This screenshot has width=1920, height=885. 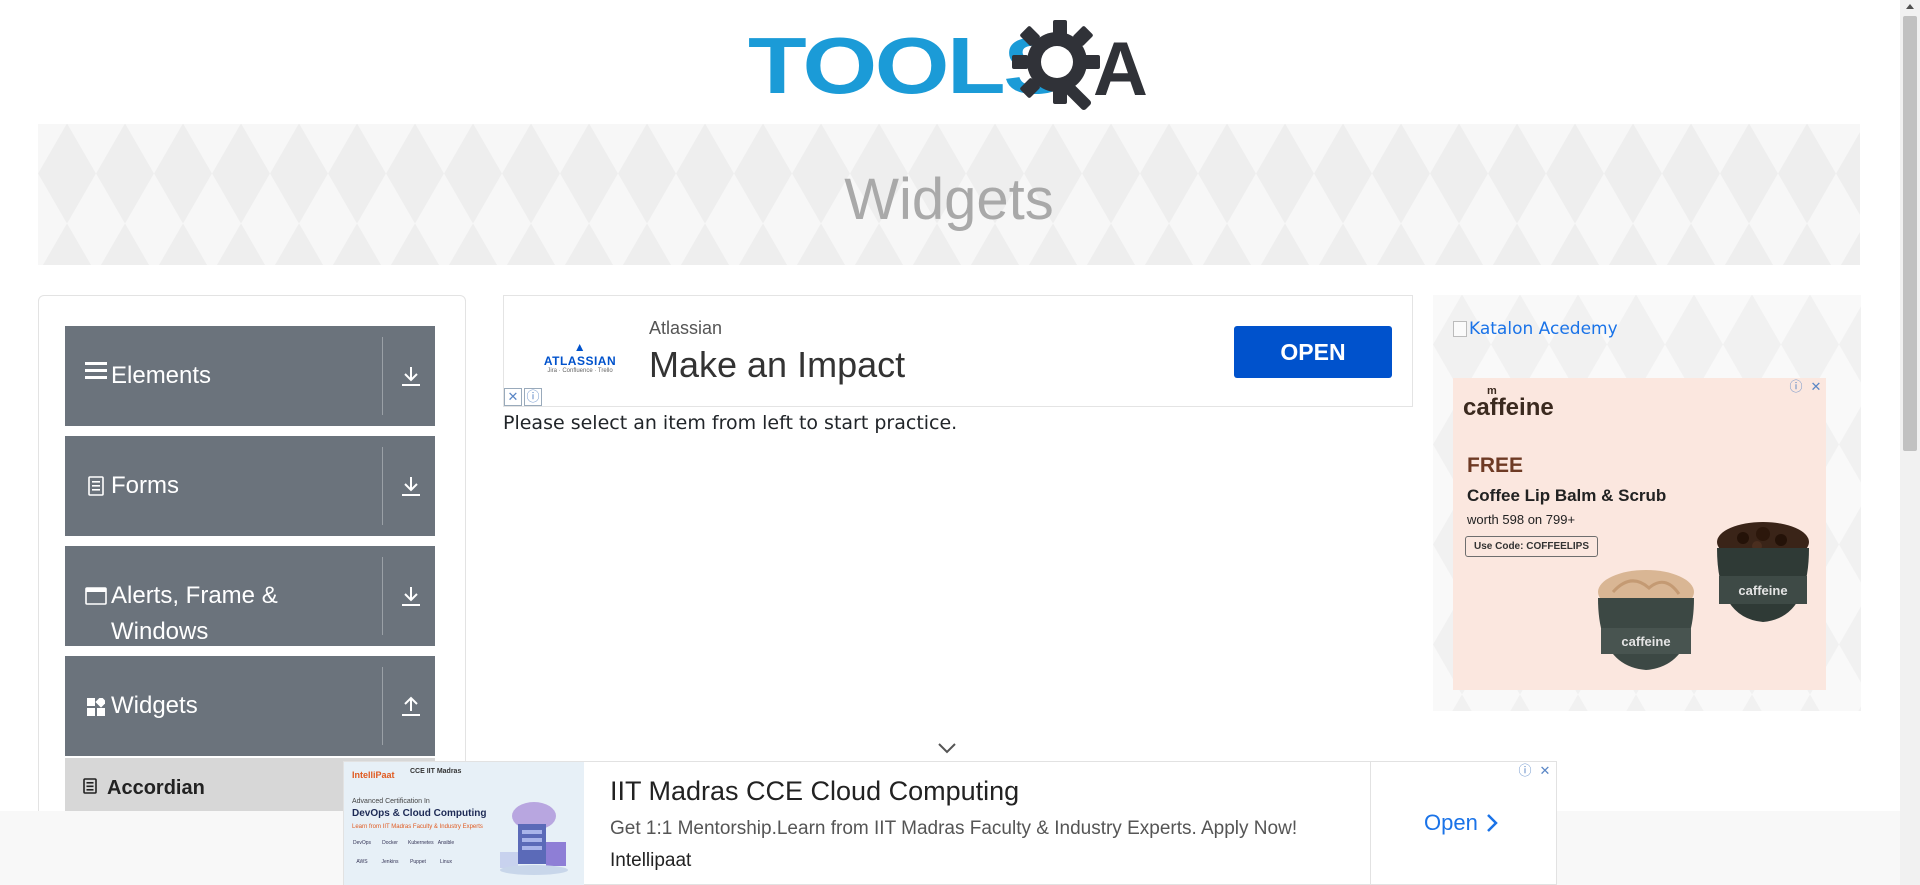 What do you see at coordinates (421, 843) in the screenshot?
I see `tool-logo: Kubernetes` at bounding box center [421, 843].